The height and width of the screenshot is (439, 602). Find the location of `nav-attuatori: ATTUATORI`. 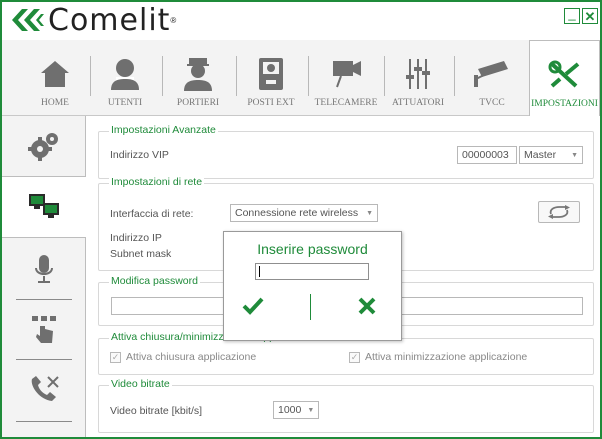

nav-attuatori: ATTUATORI is located at coordinates (418, 78).